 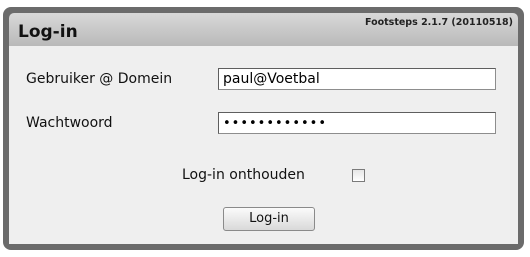 What do you see at coordinates (357, 79) in the screenshot?
I see `user-domain-input` at bounding box center [357, 79].